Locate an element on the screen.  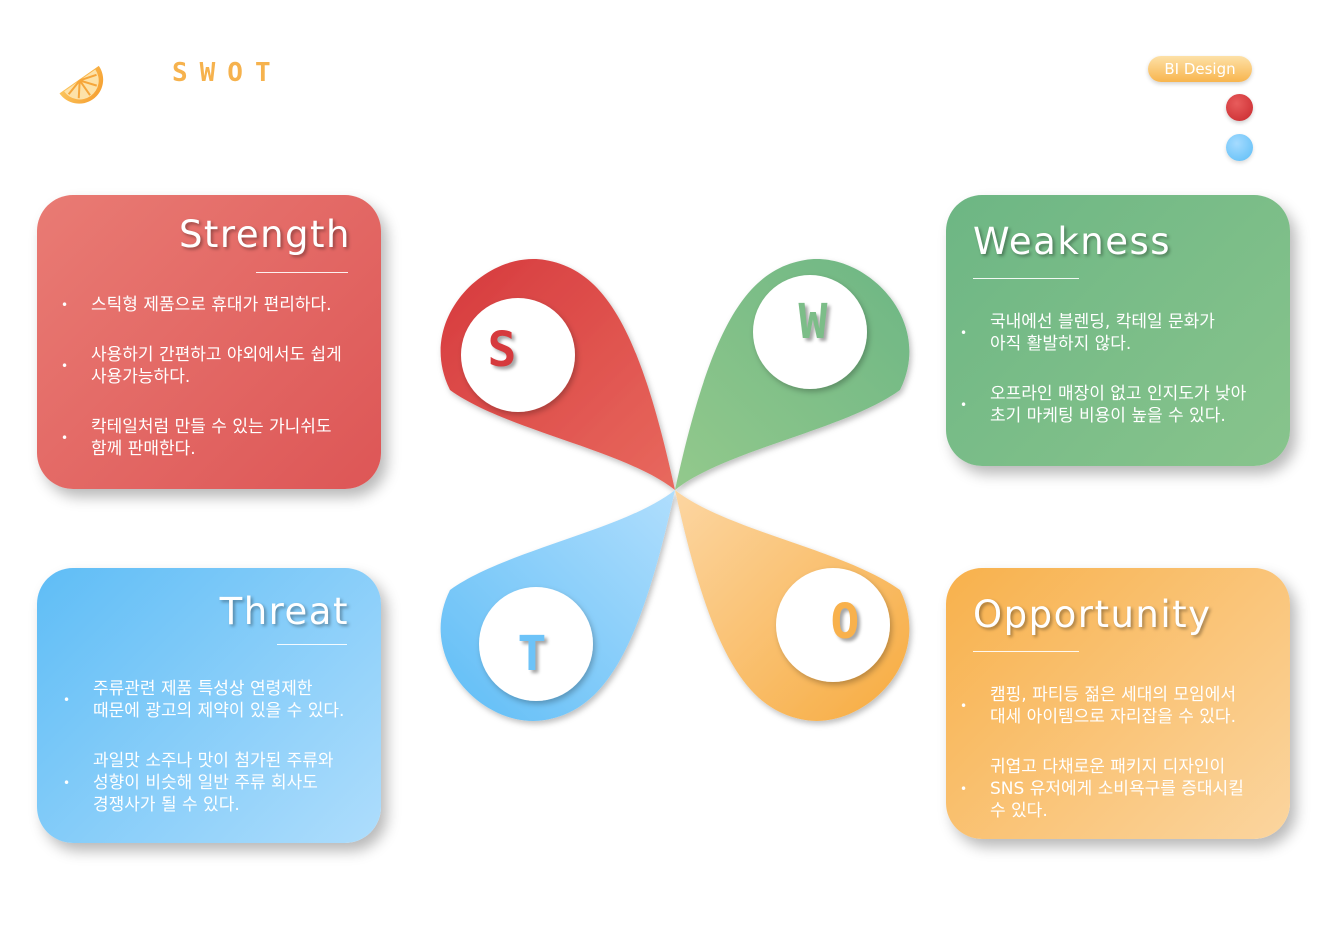
weakness-title-rule is located at coordinates (1026, 278).